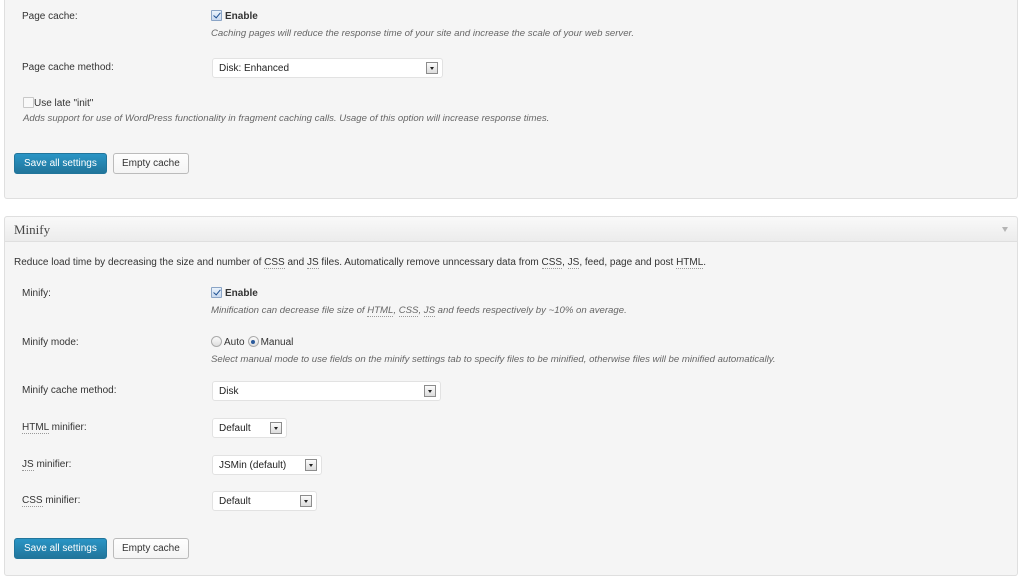 Image resolution: width=1024 pixels, height=576 pixels. I want to click on page-cache-enable: Enable, so click(234, 16).